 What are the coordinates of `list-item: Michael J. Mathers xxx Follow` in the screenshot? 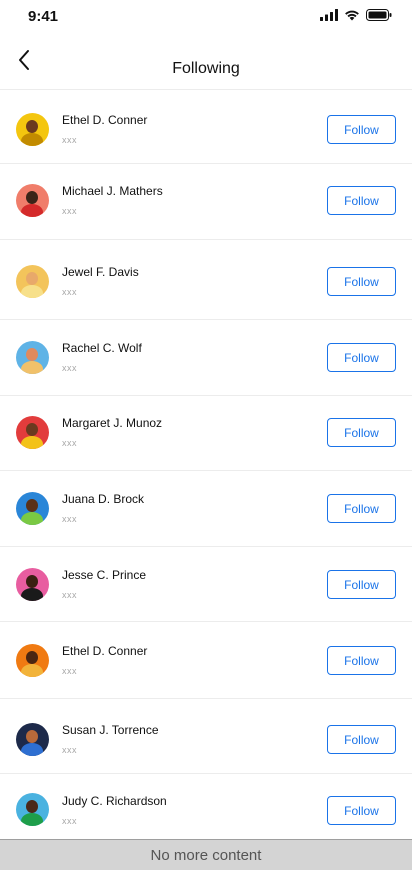 It's located at (206, 202).